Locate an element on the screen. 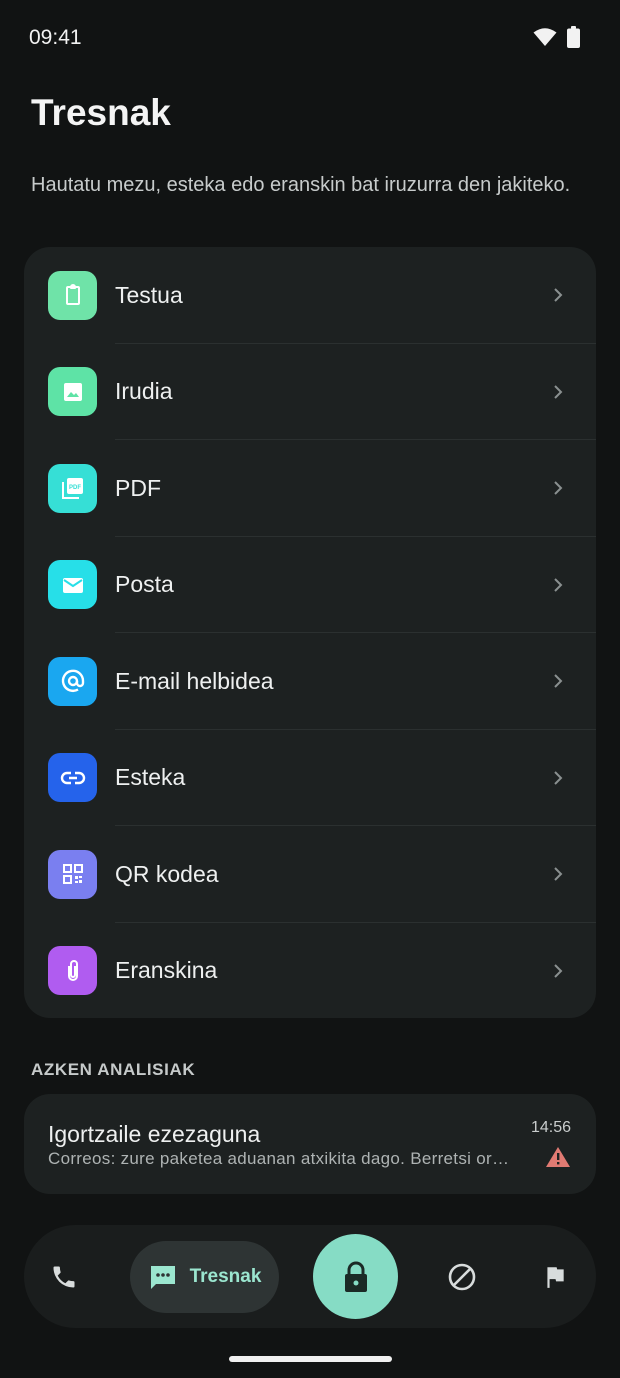  recent-time: 14:56 is located at coordinates (550, 1127).